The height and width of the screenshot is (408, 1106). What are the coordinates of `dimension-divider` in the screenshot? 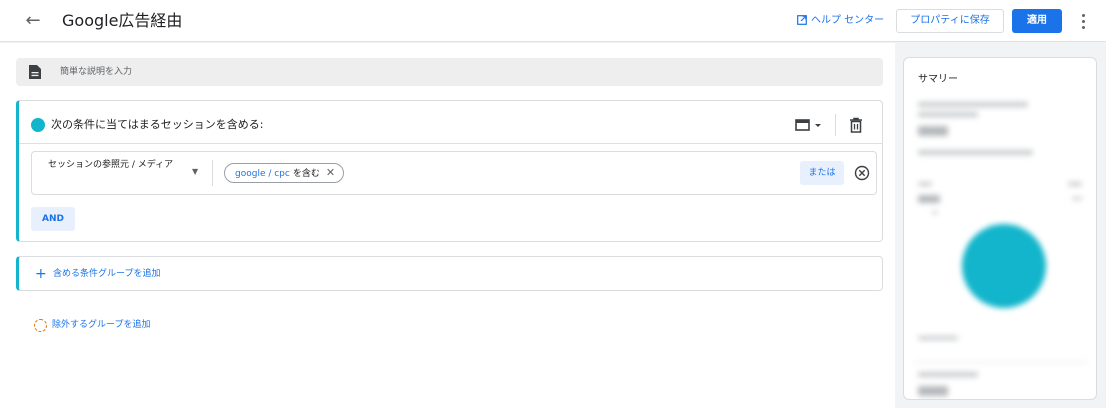 It's located at (212, 173).